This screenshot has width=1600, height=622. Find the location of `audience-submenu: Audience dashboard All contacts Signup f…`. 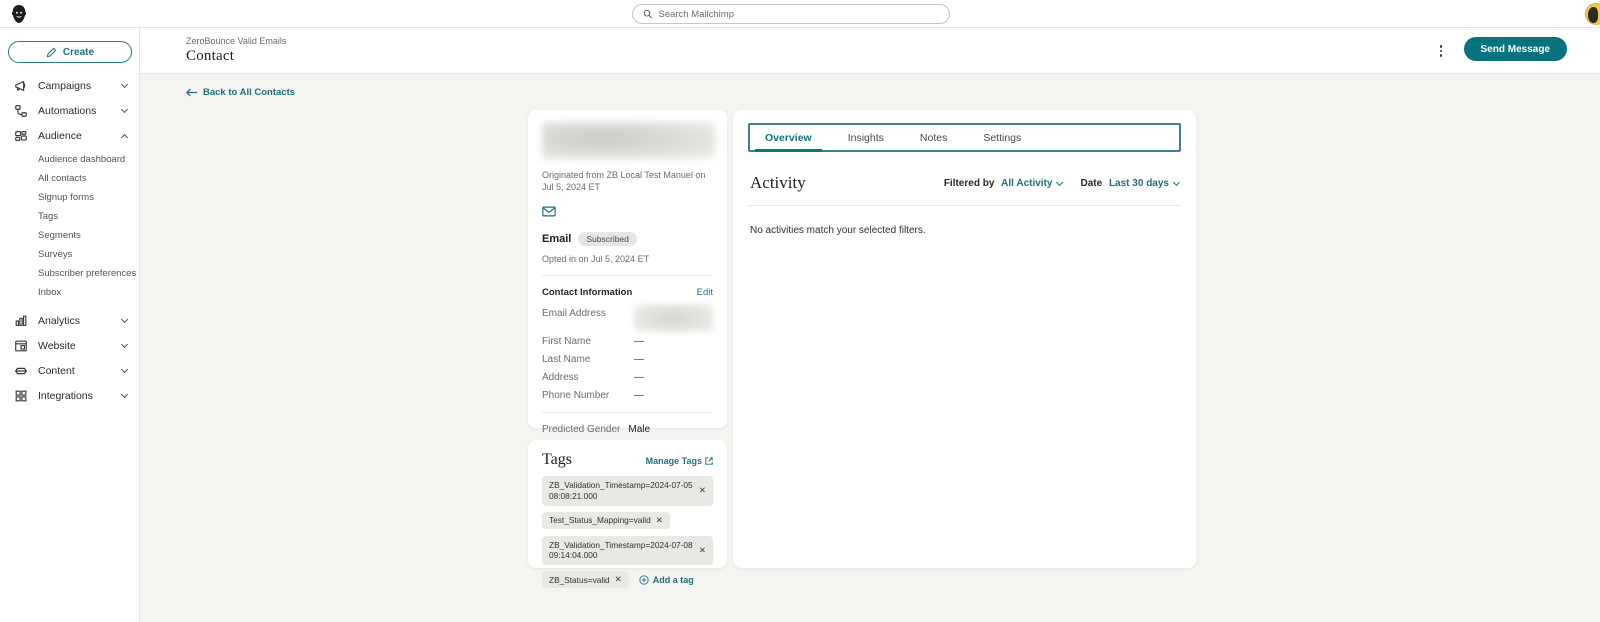

audience-submenu: Audience dashboard All contacts Signup f… is located at coordinates (69, 226).